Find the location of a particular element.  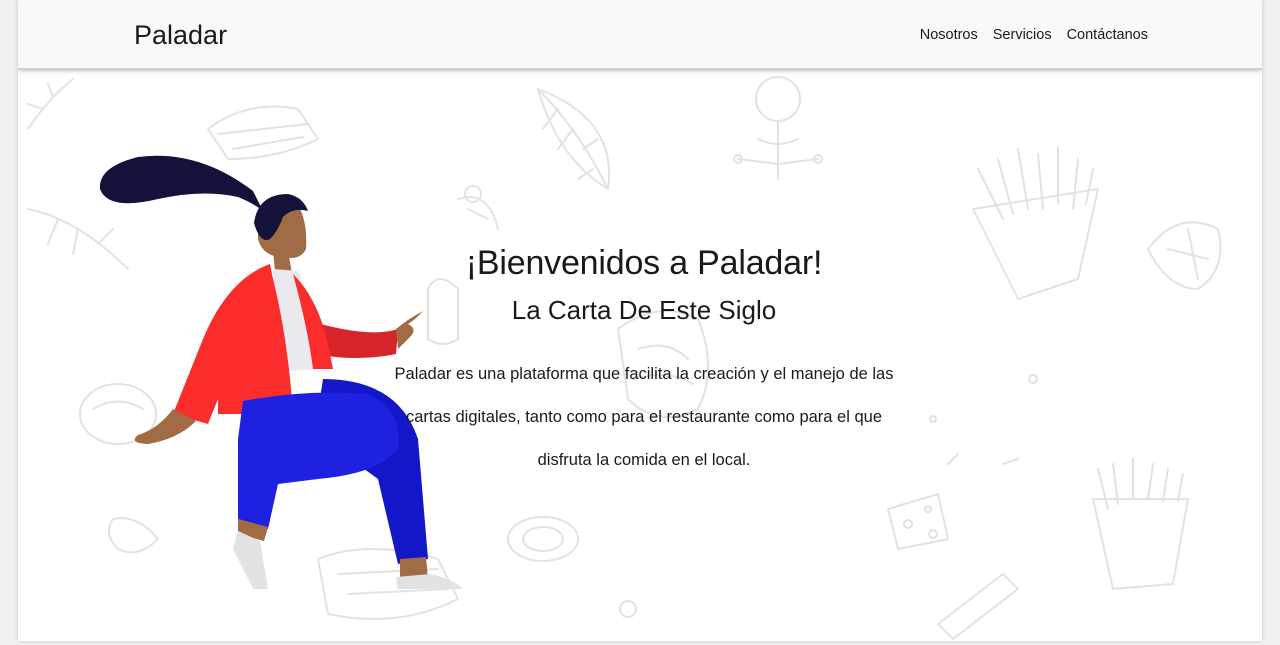

nav-link-contactanos: Contáctanos is located at coordinates (1107, 35).